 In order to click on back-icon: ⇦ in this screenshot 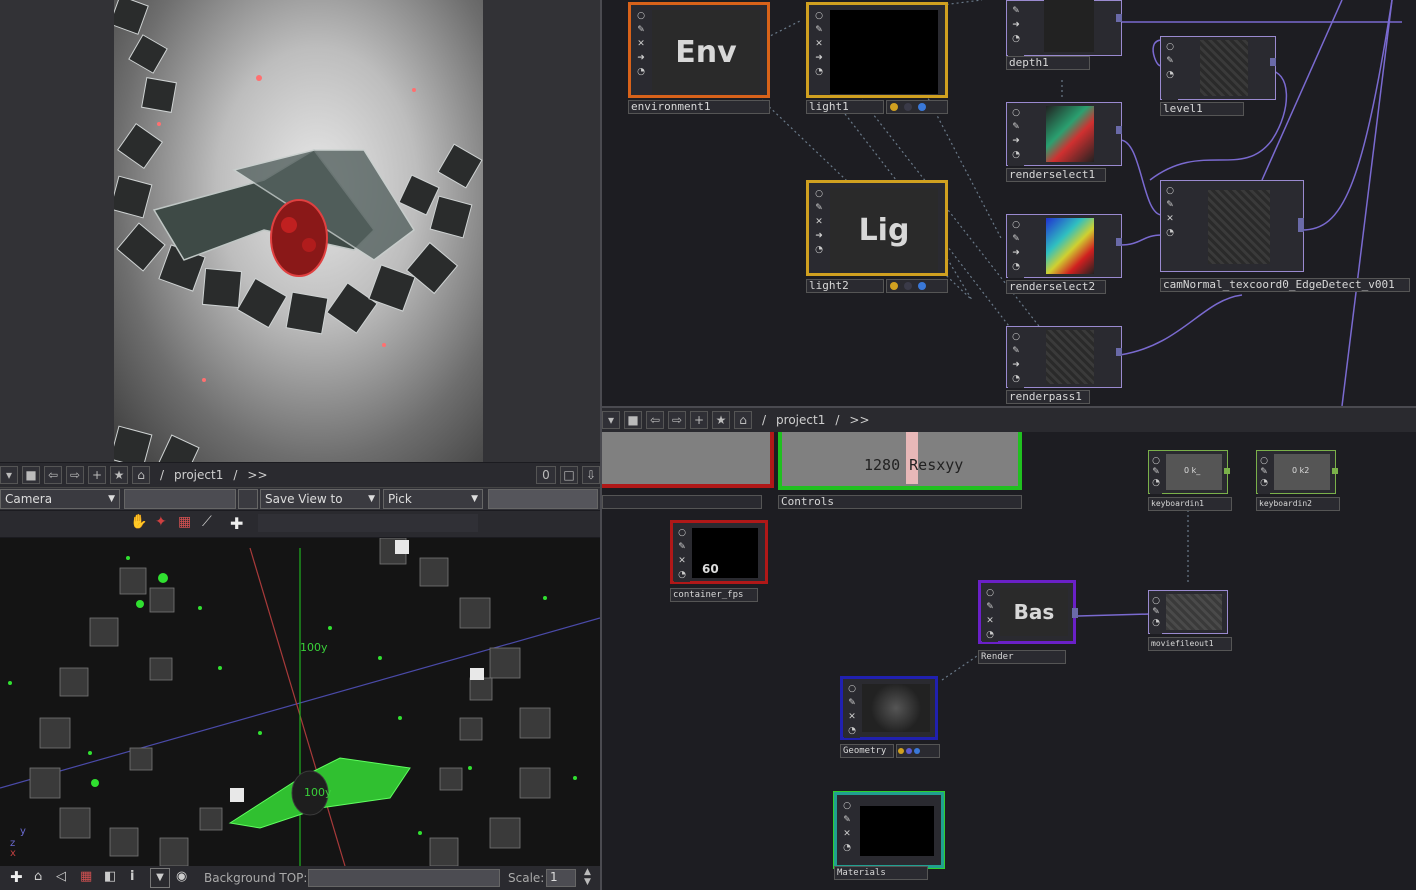, I will do `click(53, 475)`.